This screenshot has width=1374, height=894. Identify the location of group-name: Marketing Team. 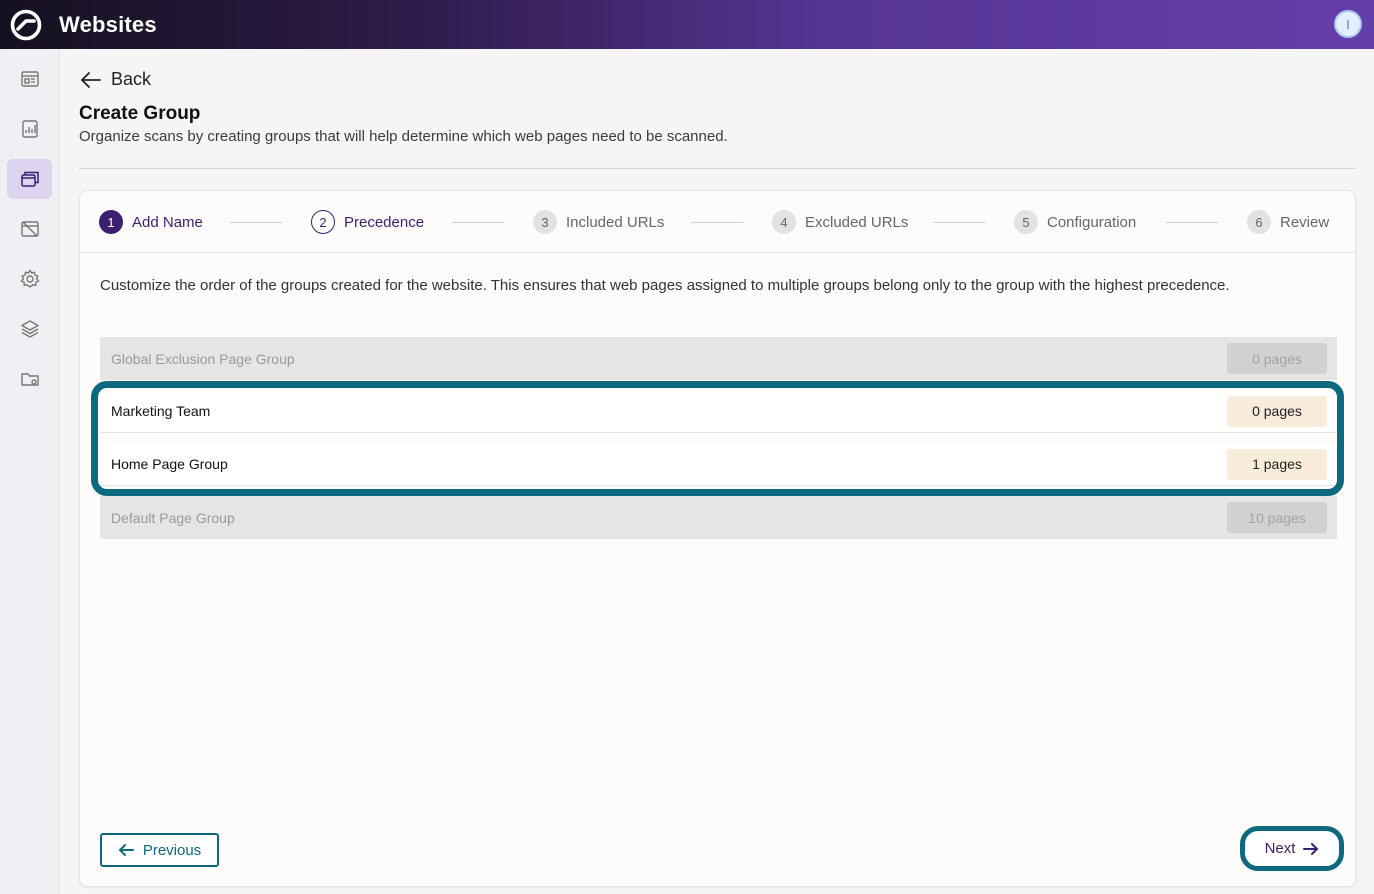
(161, 411).